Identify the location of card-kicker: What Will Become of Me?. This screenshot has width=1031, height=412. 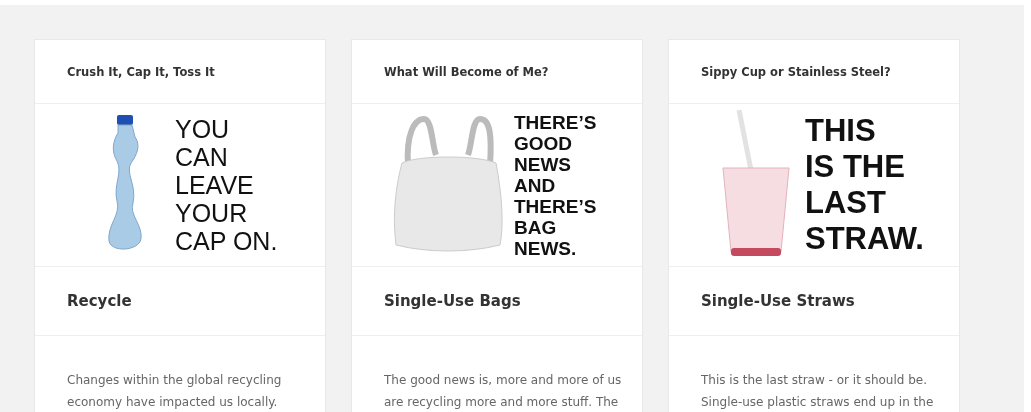
(466, 71).